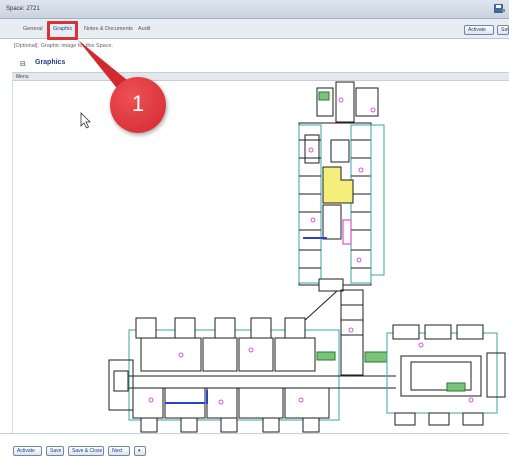 The height and width of the screenshot is (470, 509). What do you see at coordinates (119, 451) in the screenshot?
I see `footer-next-button: Next` at bounding box center [119, 451].